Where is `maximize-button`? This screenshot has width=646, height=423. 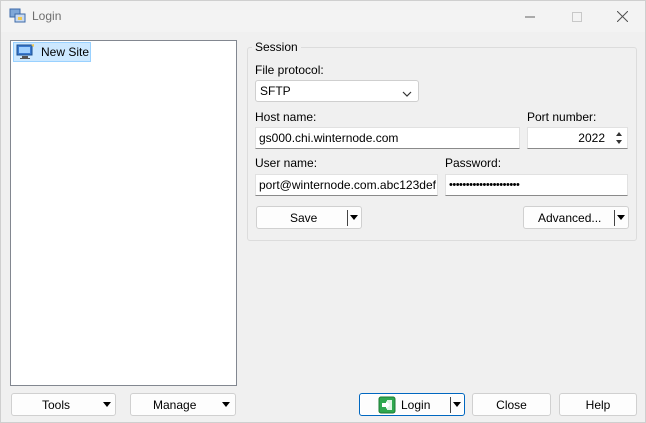 maximize-button is located at coordinates (577, 16).